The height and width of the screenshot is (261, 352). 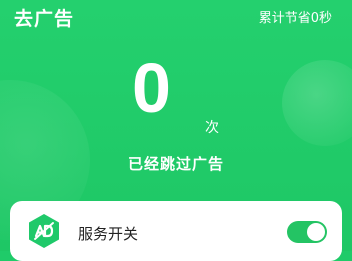 What do you see at coordinates (108, 234) in the screenshot?
I see `service-switch-label: 服务开关` at bounding box center [108, 234].